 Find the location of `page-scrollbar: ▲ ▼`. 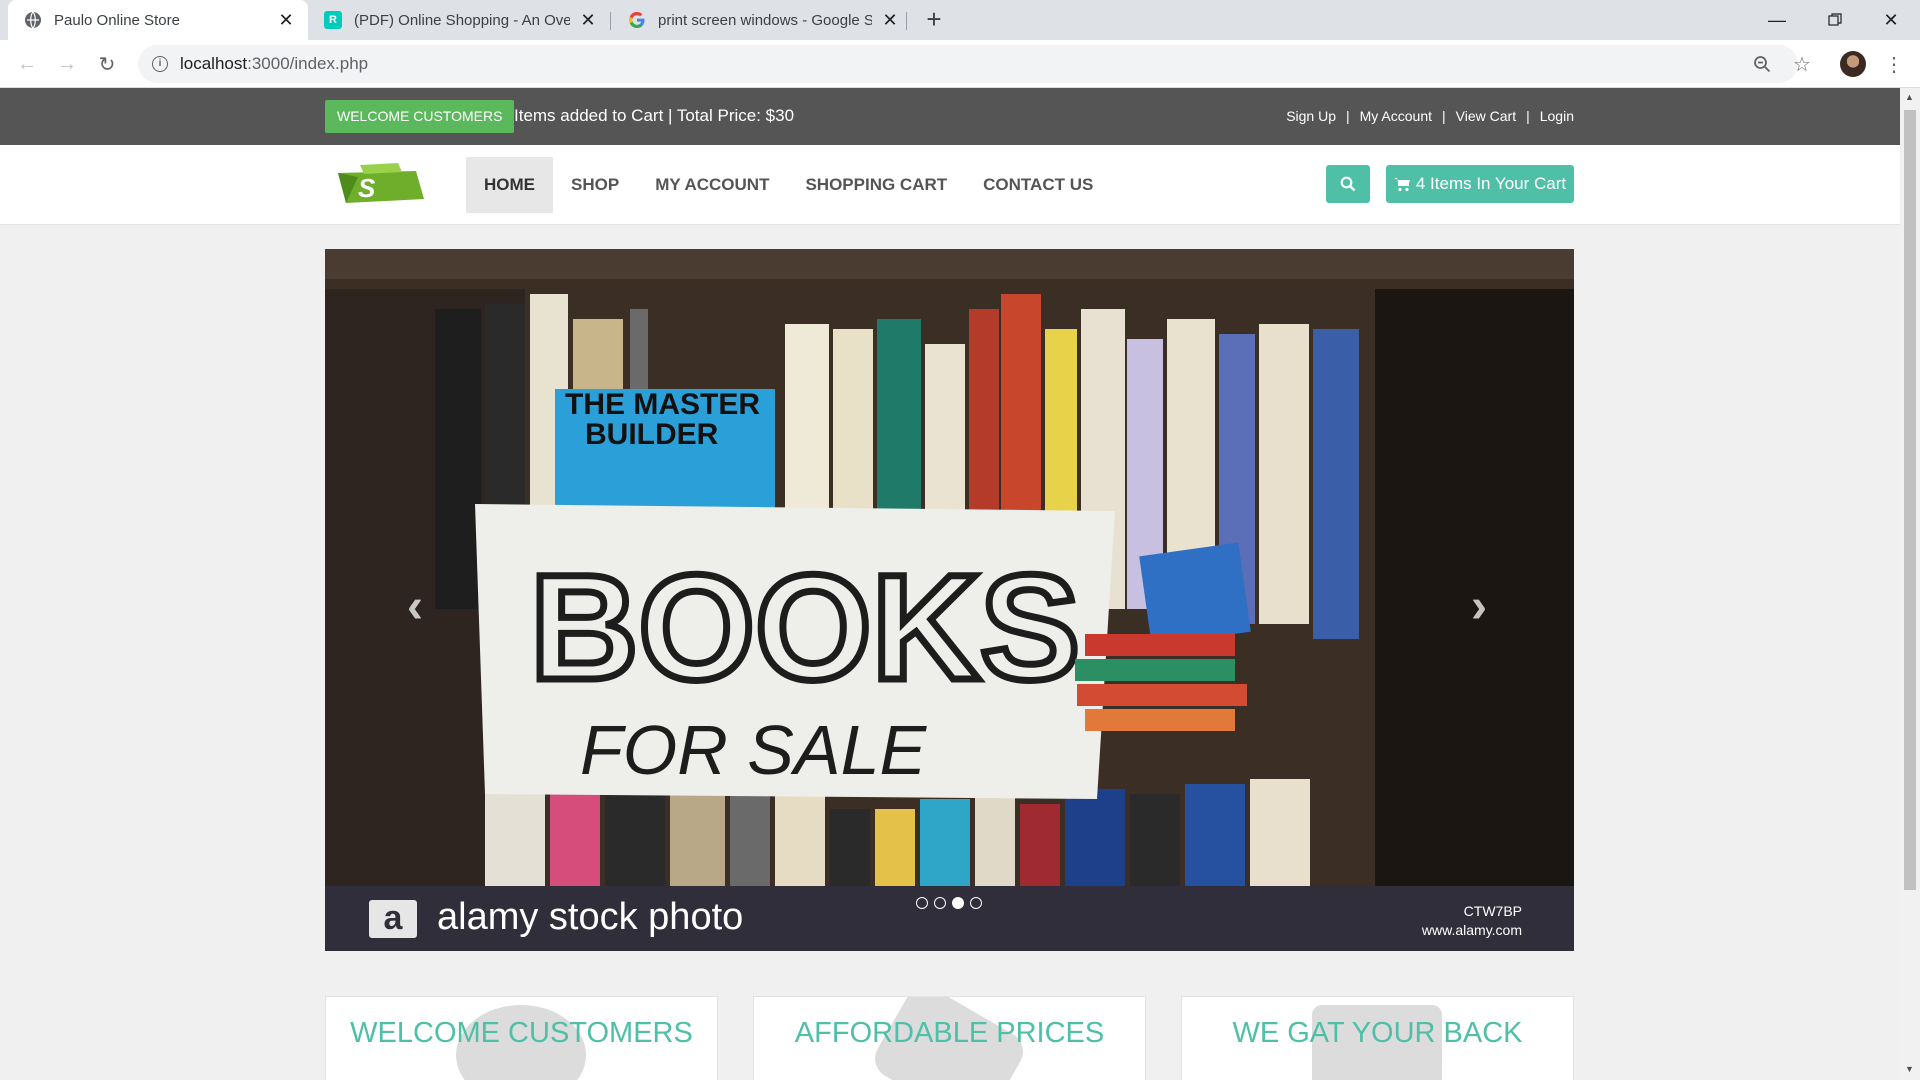

page-scrollbar: ▲ ▼ is located at coordinates (1910, 584).